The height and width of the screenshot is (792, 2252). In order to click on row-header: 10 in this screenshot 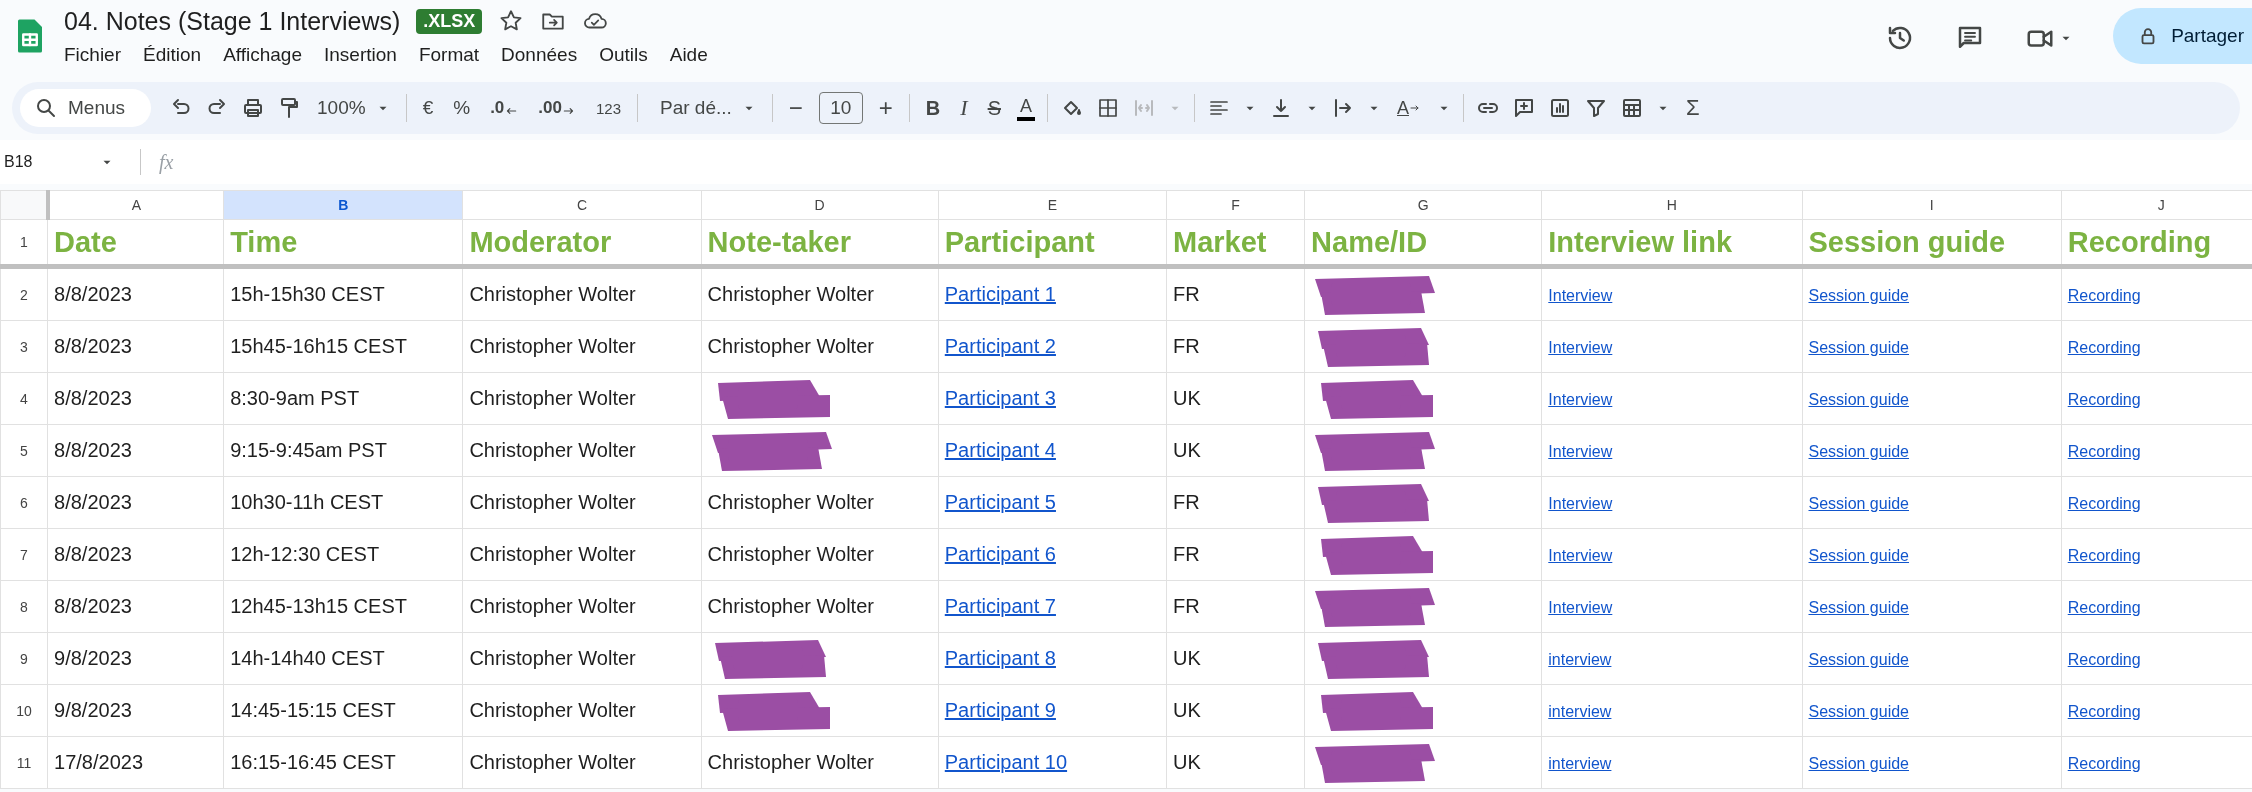, I will do `click(24, 710)`.